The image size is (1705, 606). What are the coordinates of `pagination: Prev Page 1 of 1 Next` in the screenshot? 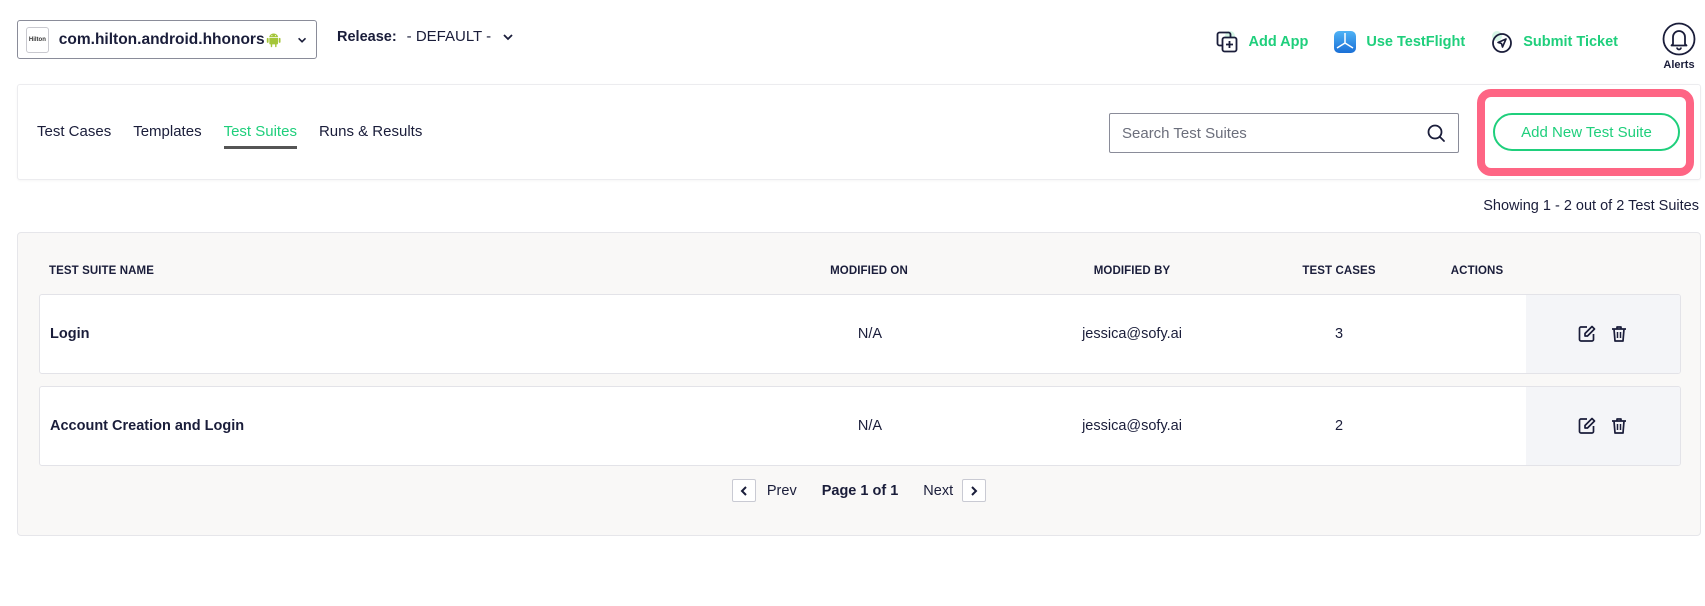 It's located at (859, 490).